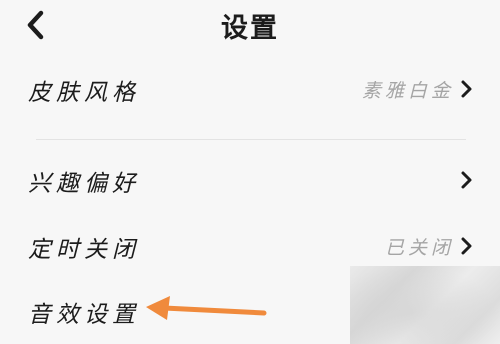 The height and width of the screenshot is (344, 500). What do you see at coordinates (251, 139) in the screenshot?
I see `section-divider` at bounding box center [251, 139].